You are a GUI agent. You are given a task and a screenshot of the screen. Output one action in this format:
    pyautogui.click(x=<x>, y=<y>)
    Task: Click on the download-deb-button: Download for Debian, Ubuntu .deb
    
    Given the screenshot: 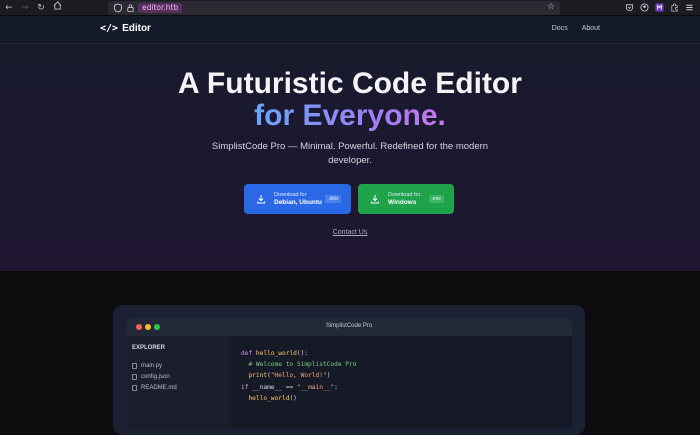 What is the action you would take?
    pyautogui.click(x=297, y=199)
    